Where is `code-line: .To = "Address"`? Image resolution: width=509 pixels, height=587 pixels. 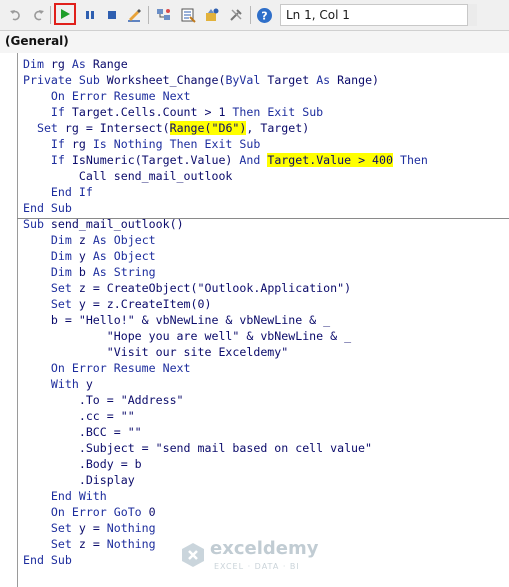 code-line: .To = "Address" is located at coordinates (225, 400).